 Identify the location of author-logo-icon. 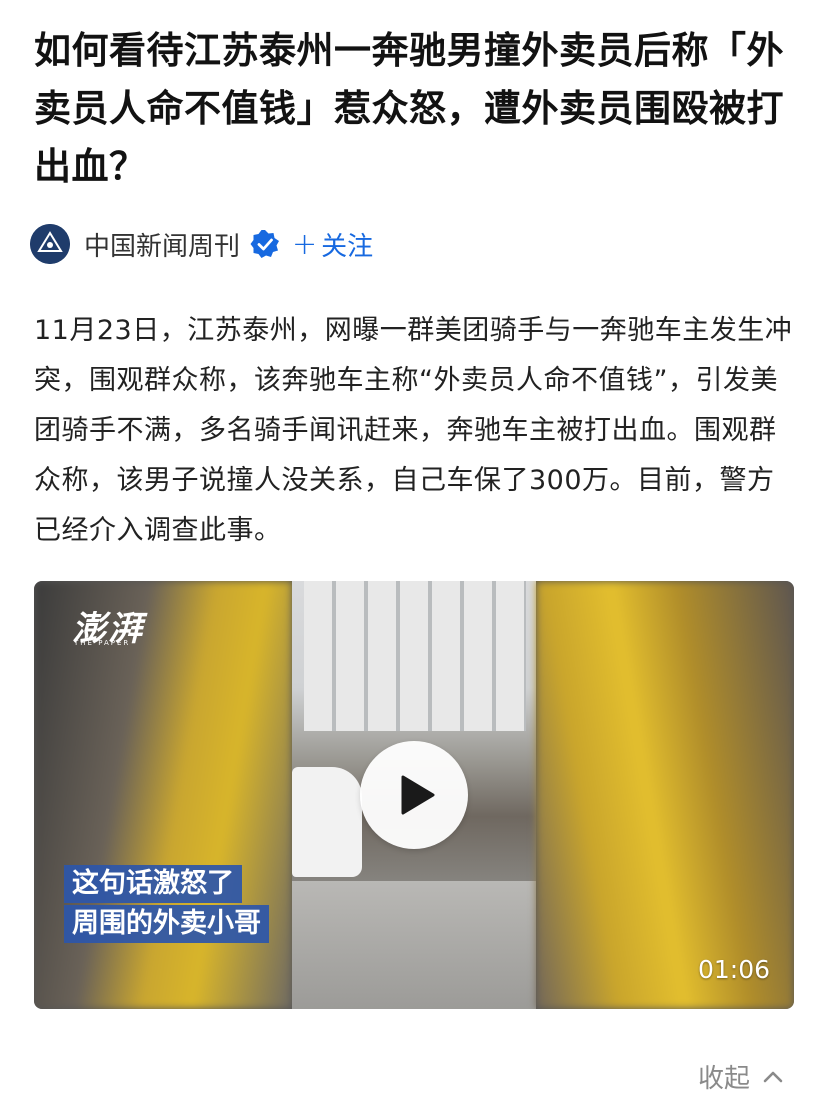
(50, 244).